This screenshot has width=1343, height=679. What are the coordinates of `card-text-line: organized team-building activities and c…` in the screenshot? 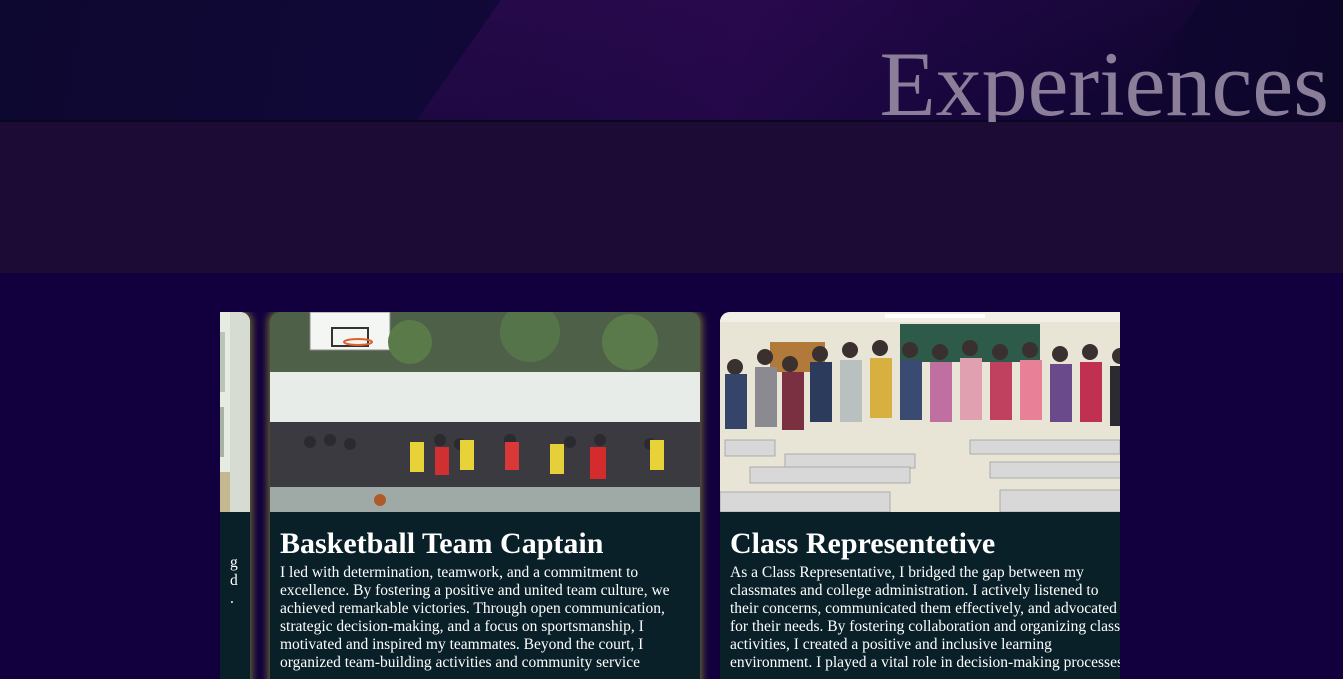 It's located at (460, 662).